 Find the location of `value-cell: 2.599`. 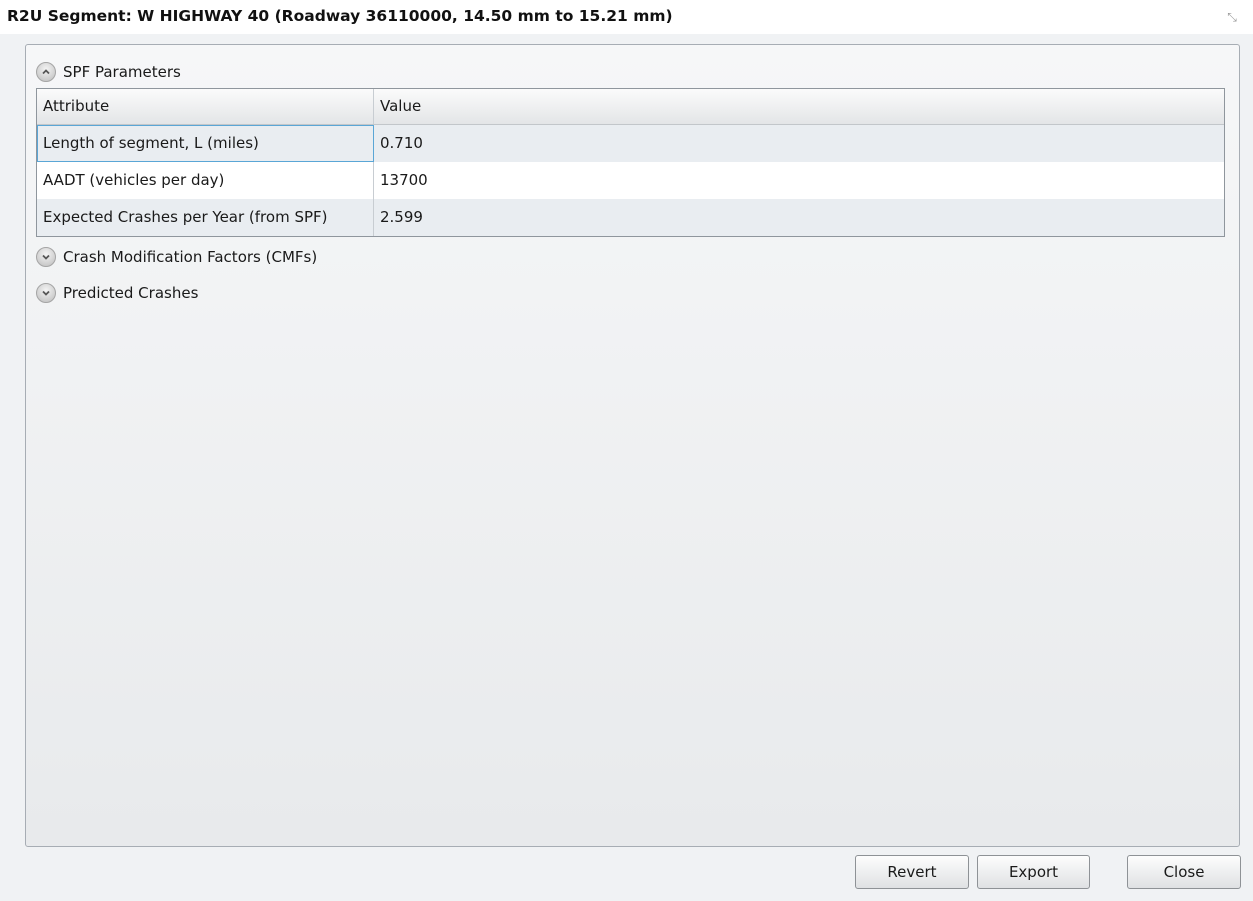

value-cell: 2.599 is located at coordinates (799, 217).